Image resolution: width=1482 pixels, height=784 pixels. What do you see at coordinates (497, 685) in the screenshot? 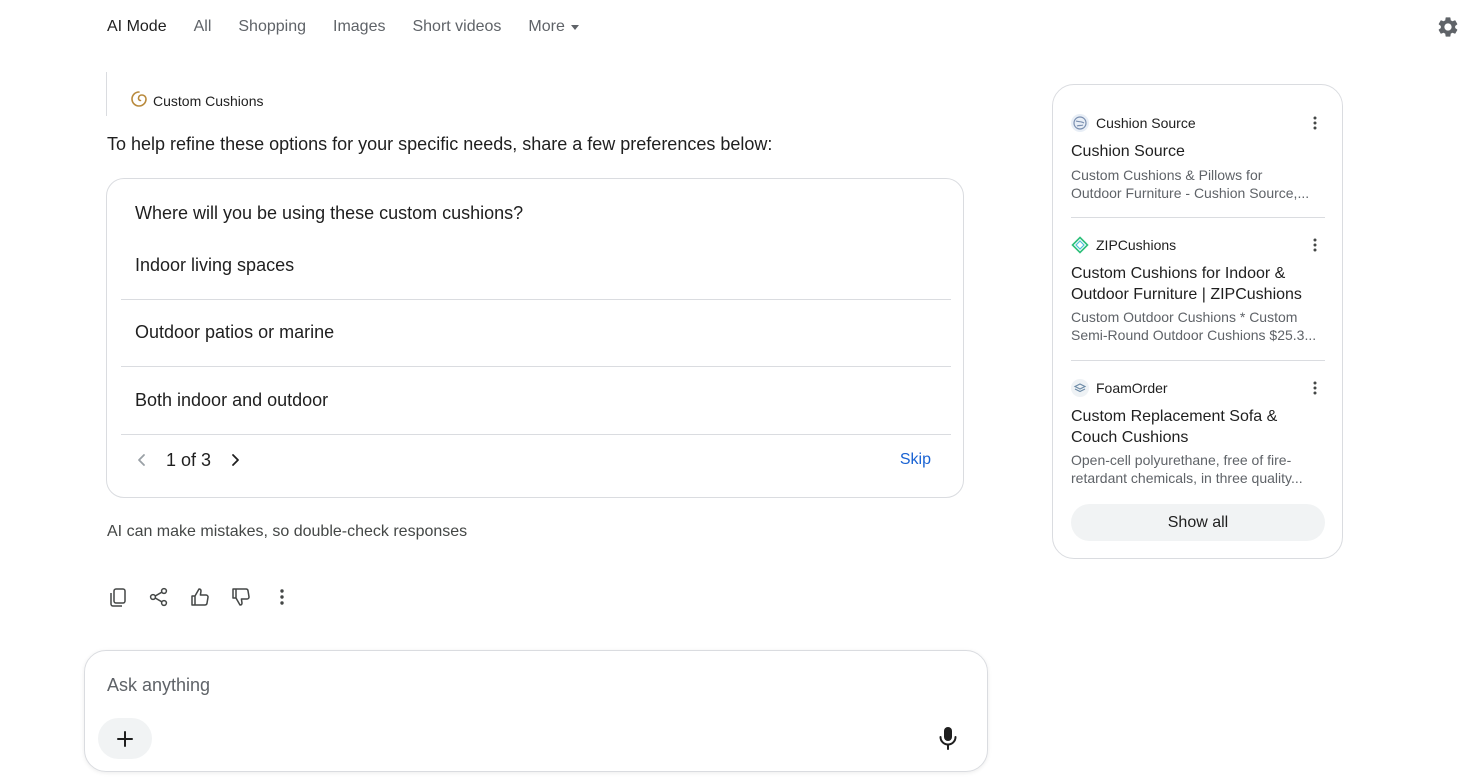
I see `ask-input` at bounding box center [497, 685].